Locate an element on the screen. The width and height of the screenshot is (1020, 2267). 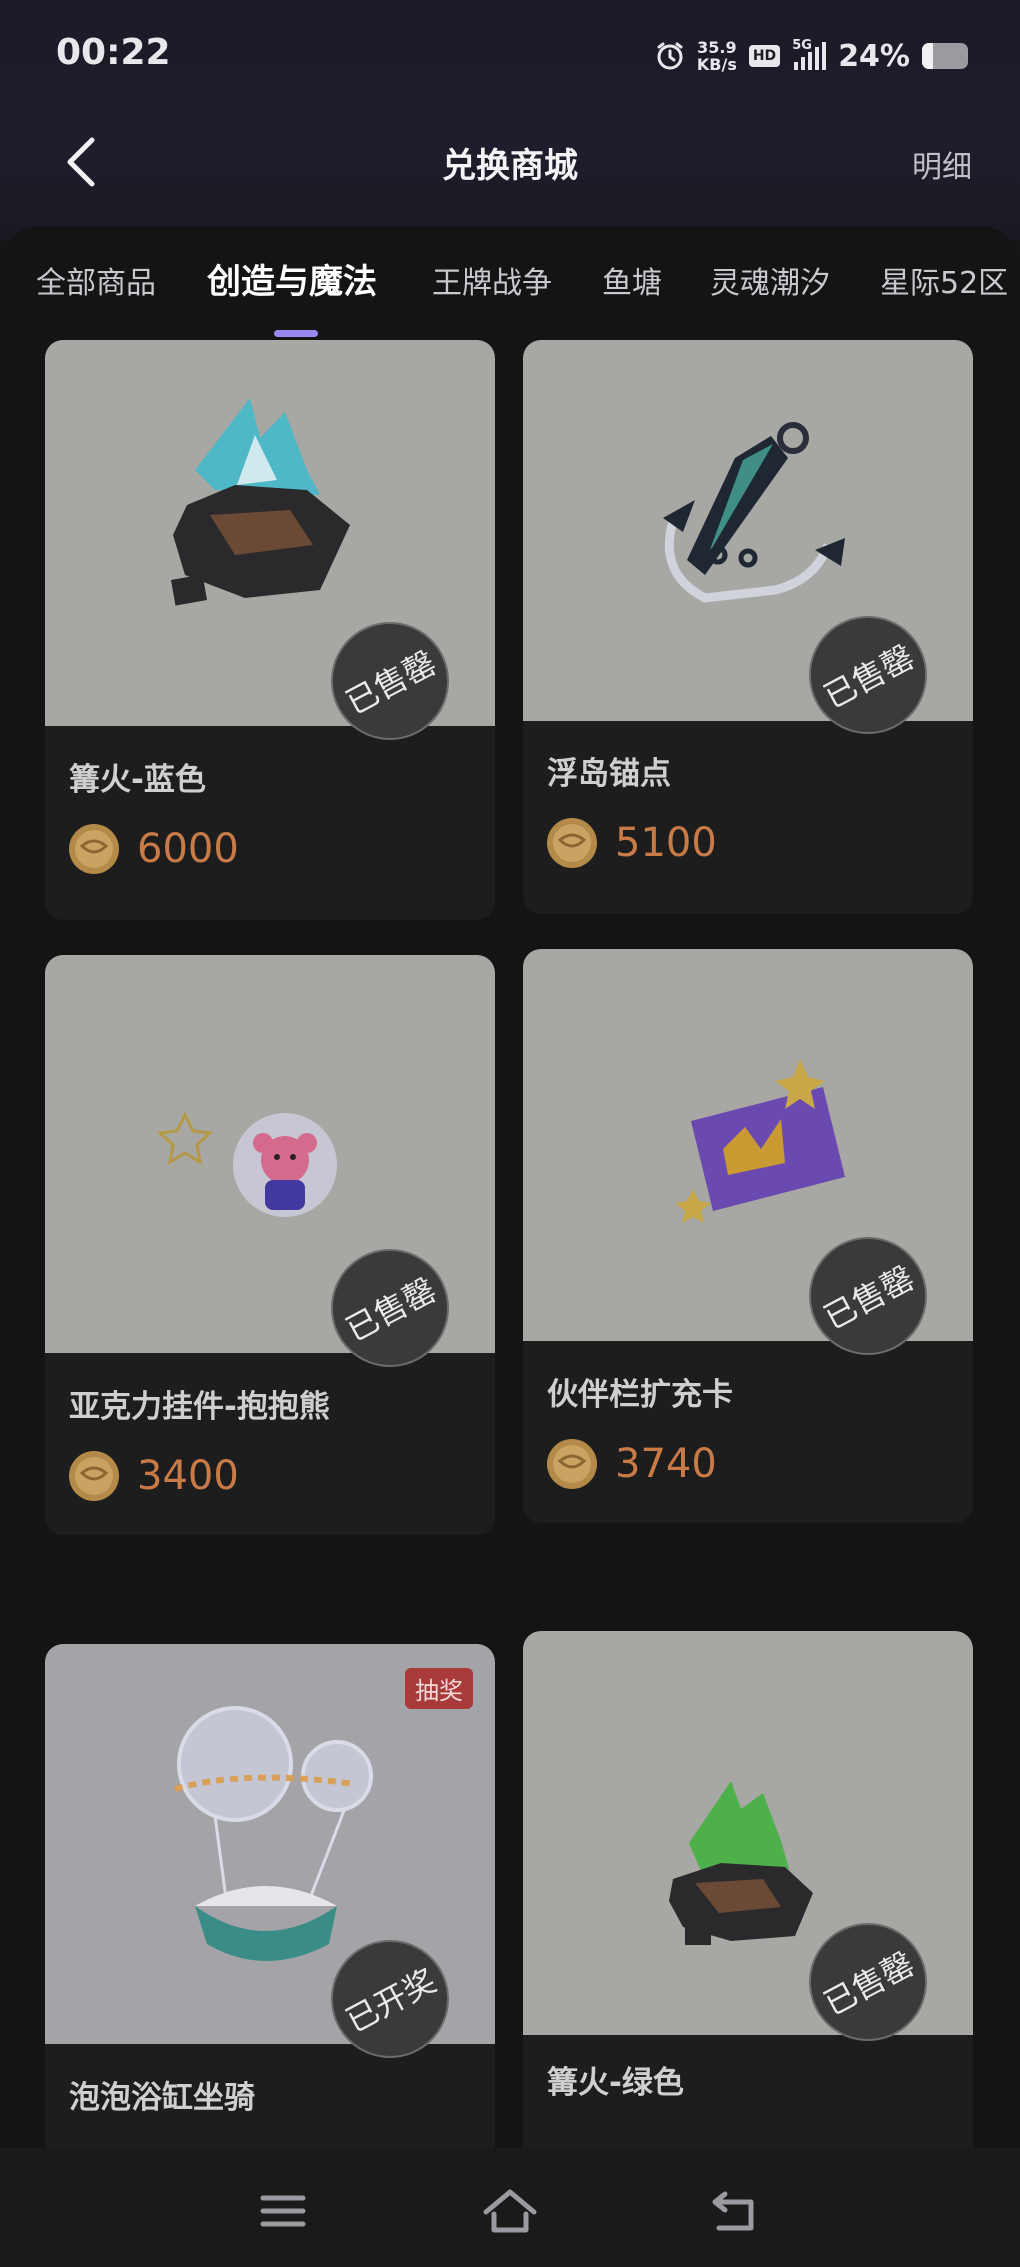
drawn-stamp: 已开奖 is located at coordinates (390, 1999).